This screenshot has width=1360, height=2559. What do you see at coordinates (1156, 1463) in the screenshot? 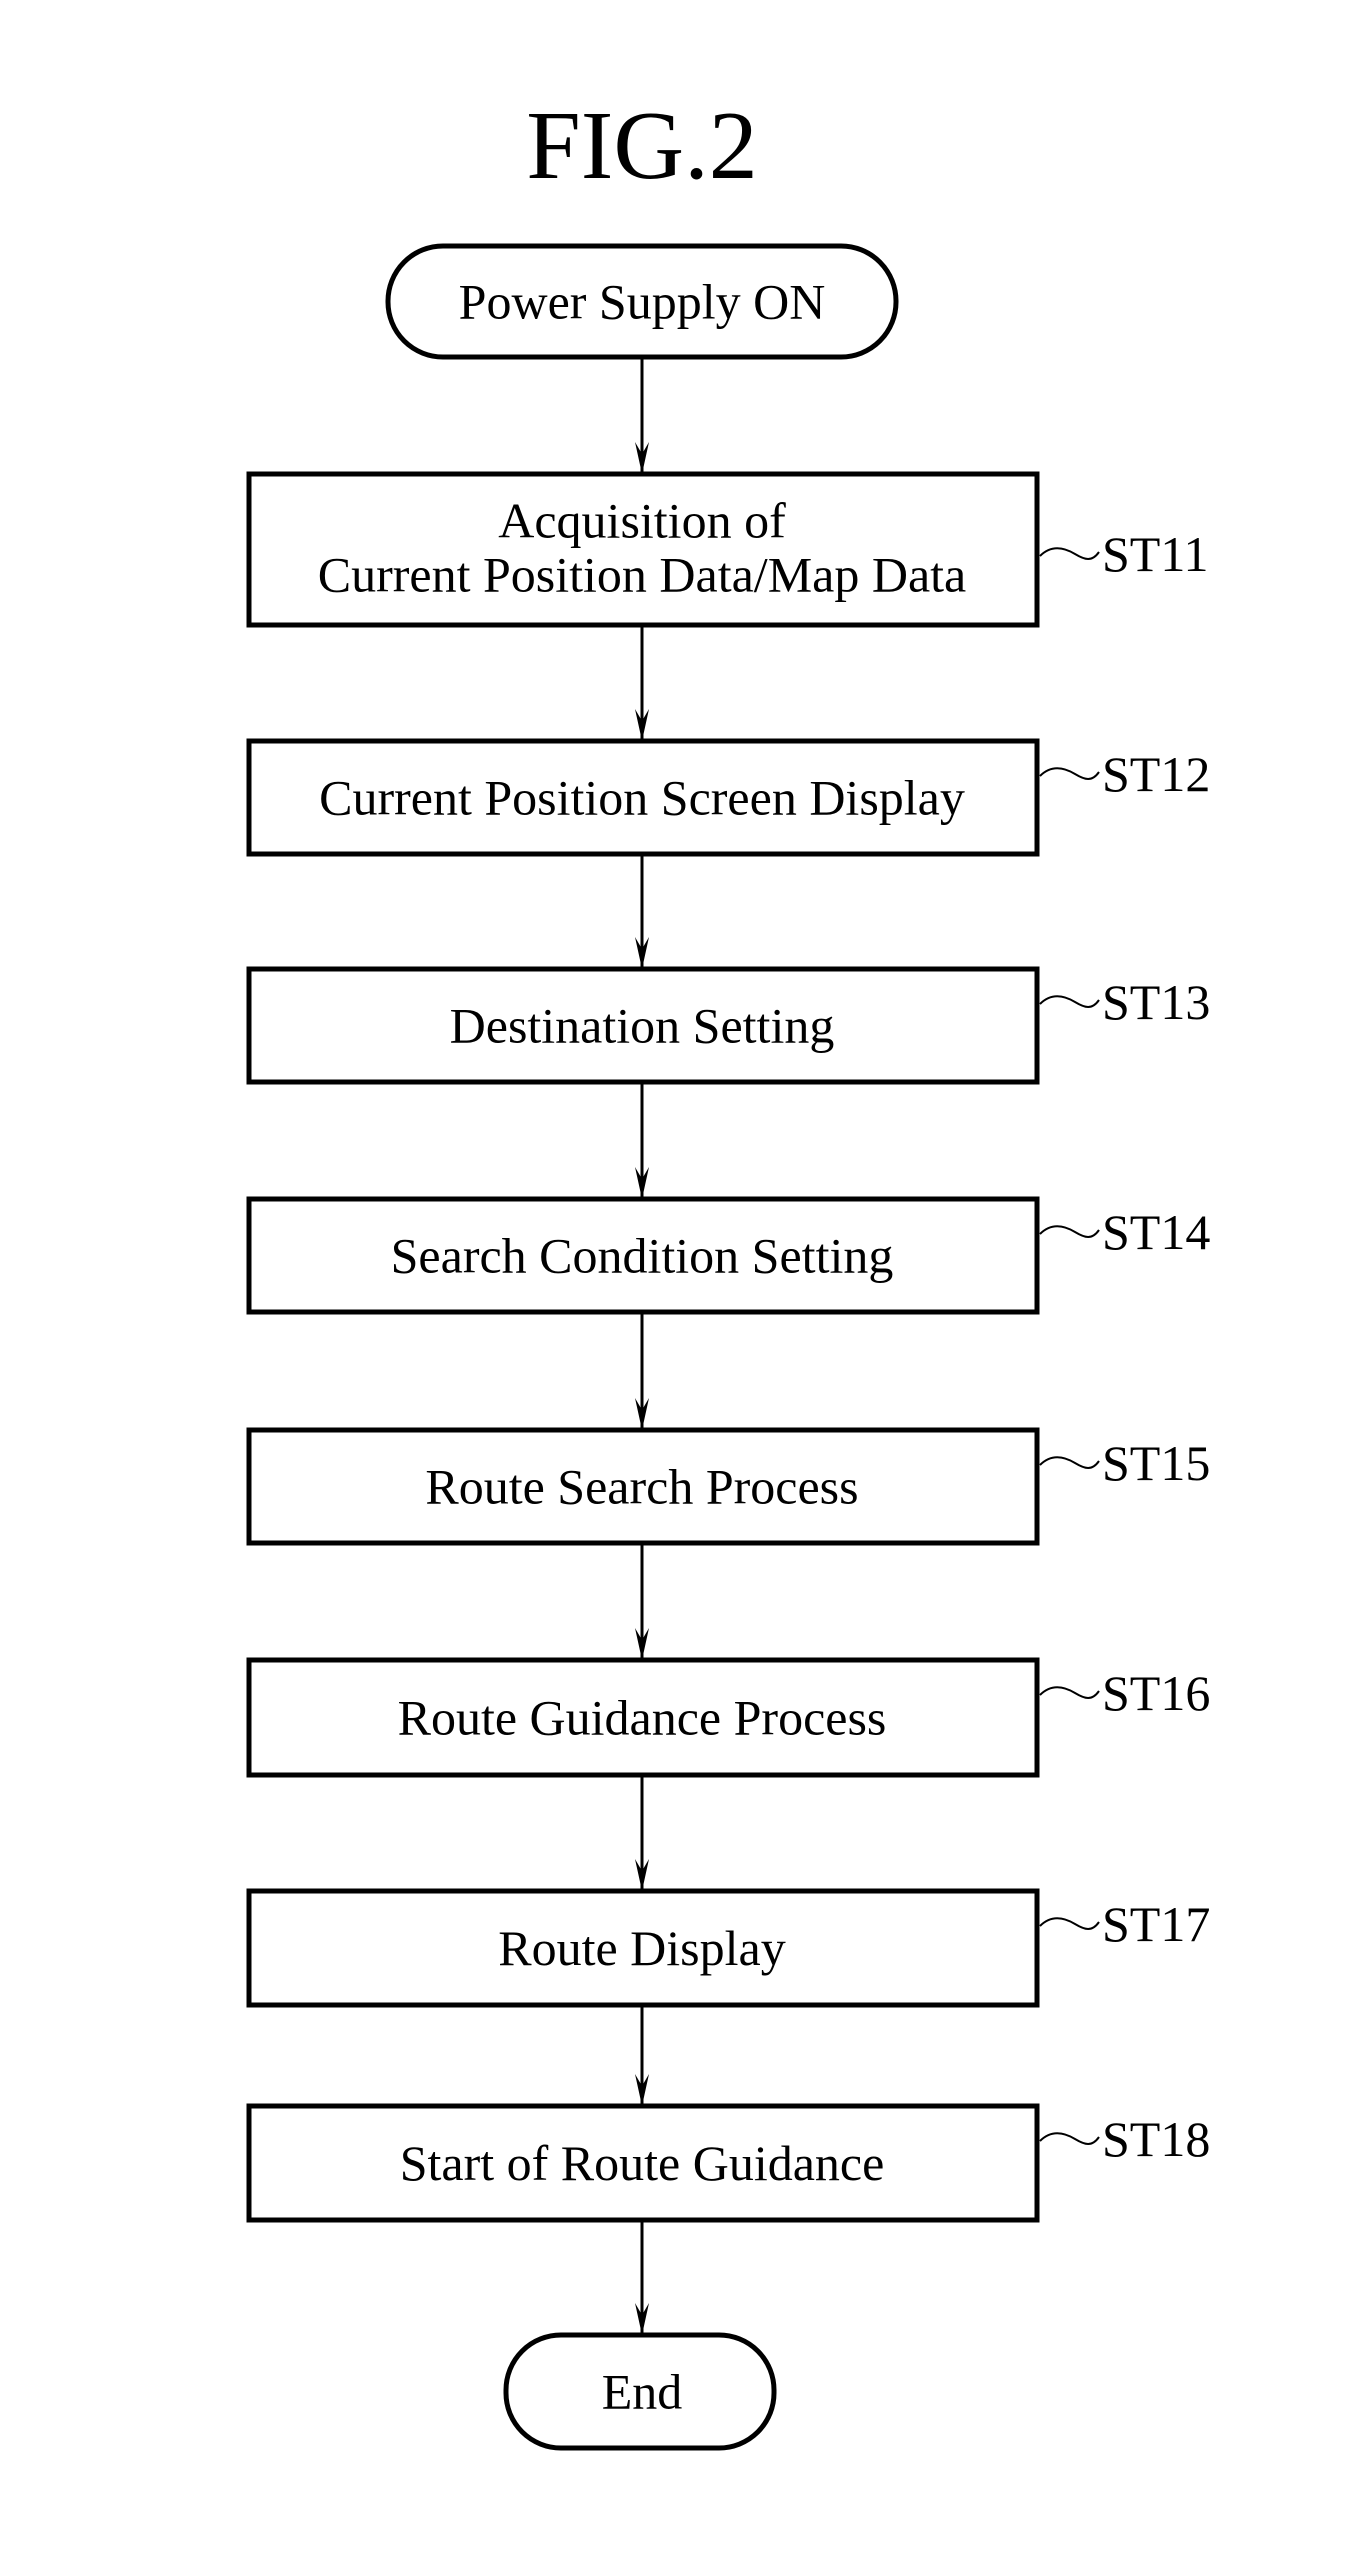
I see `step-id-label: ST15` at bounding box center [1156, 1463].